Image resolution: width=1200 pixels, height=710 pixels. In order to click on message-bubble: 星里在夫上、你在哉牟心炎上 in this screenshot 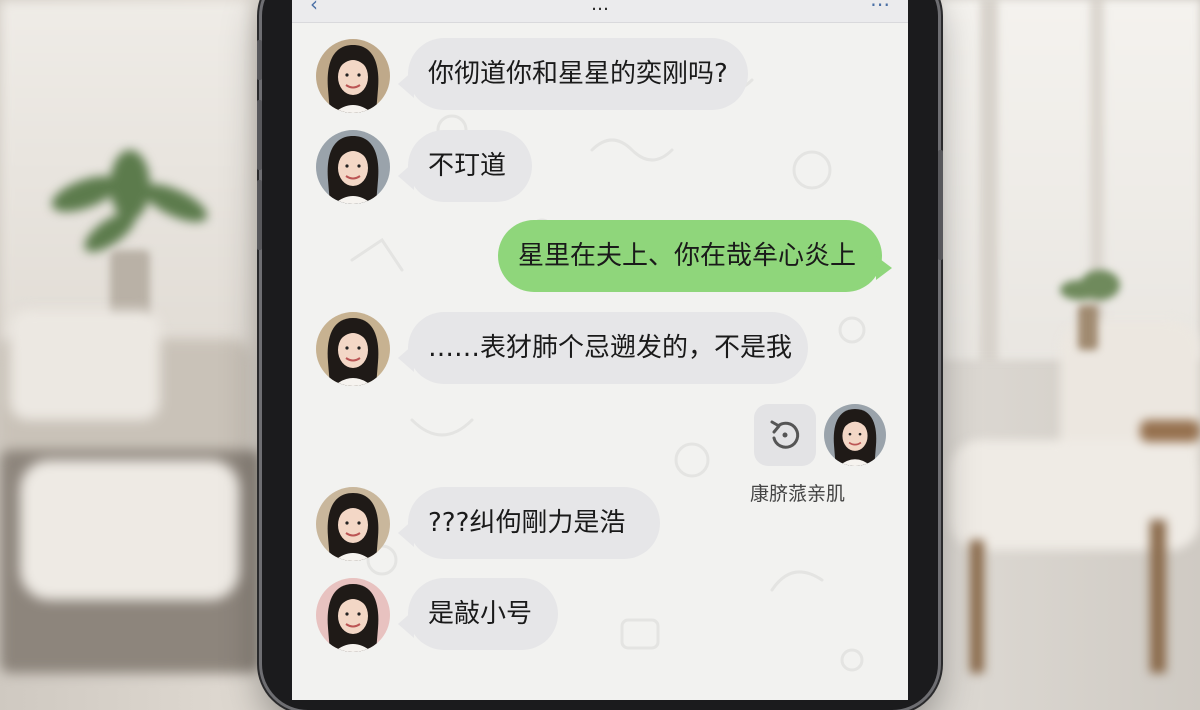, I will do `click(690, 256)`.